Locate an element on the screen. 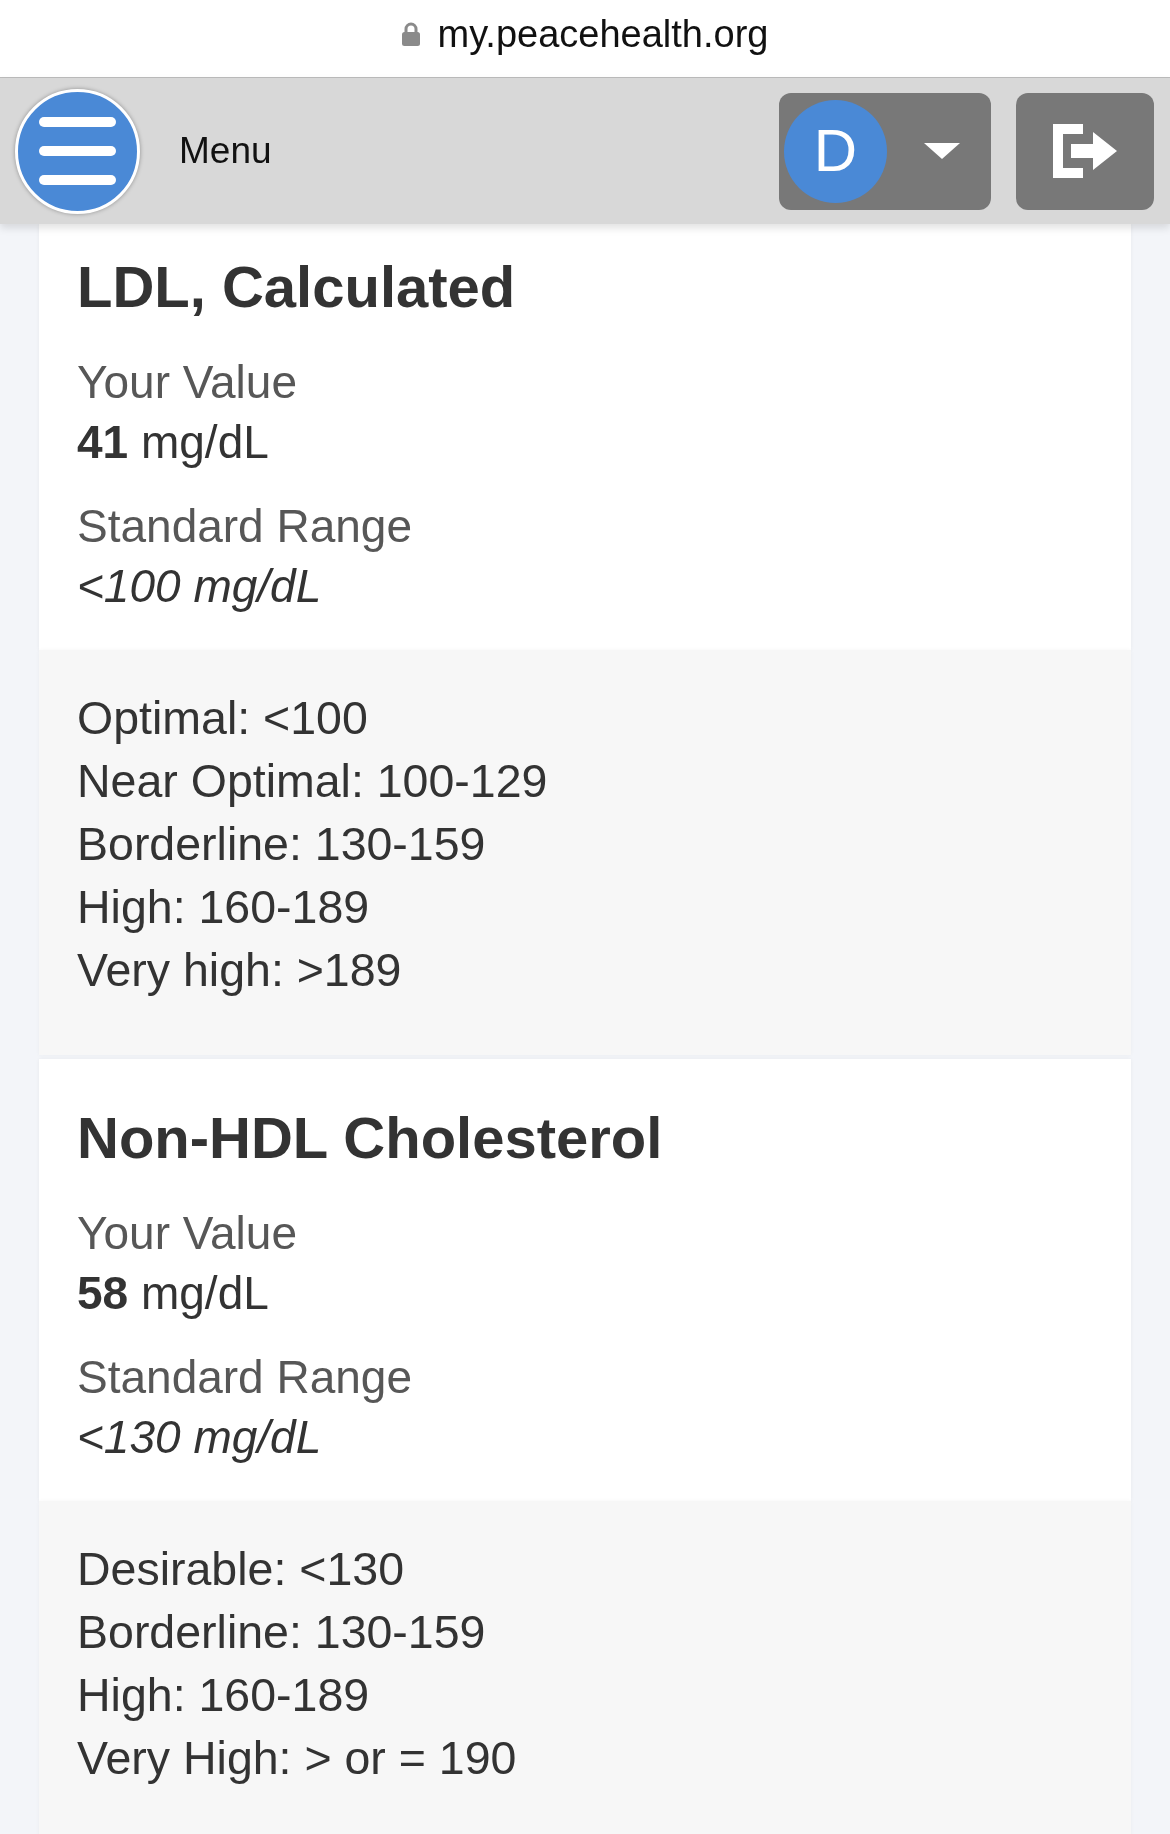 Image resolution: width=1170 pixels, height=1834 pixels. menu-icon is located at coordinates (77, 151).